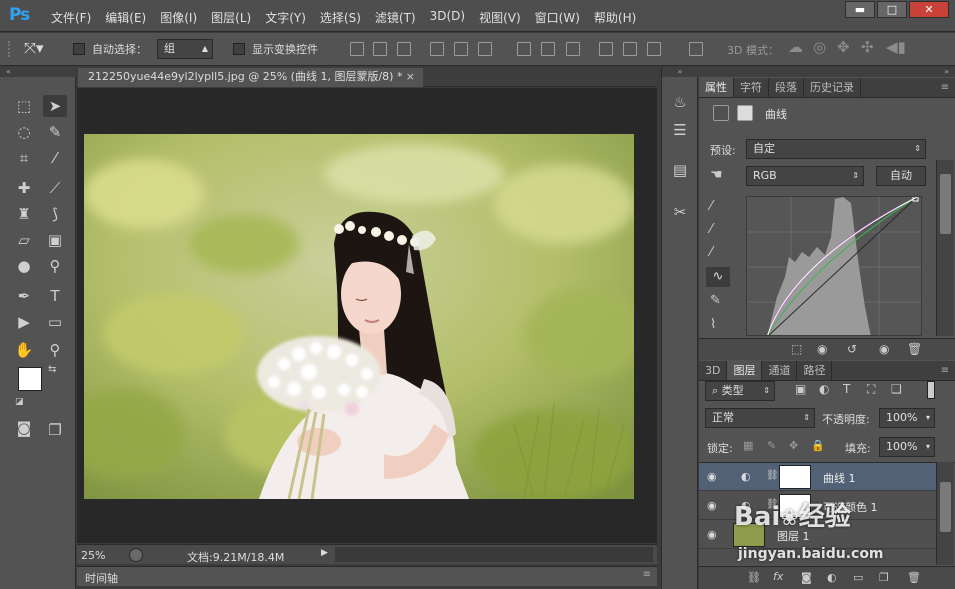 This screenshot has width=955, height=589. Describe the element at coordinates (805, 176) in the screenshot. I see `channel-dropdown: RGB ⇕` at that location.